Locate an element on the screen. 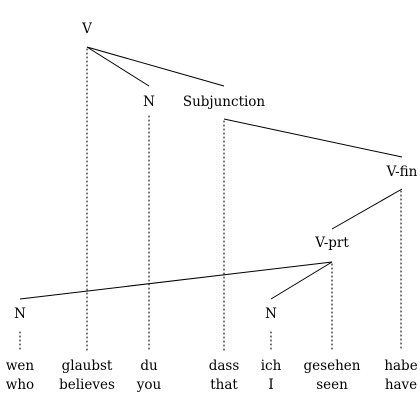 Image resolution: width=420 pixels, height=420 pixels. node-label-n-du: N is located at coordinates (149, 102).